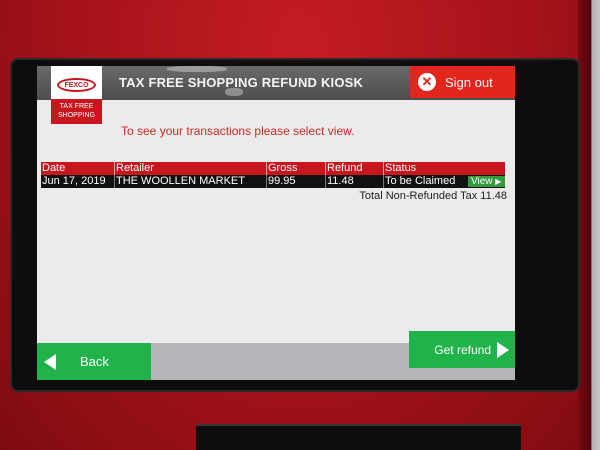  Describe the element at coordinates (425, 168) in the screenshot. I see `column-header-status: Status` at that location.